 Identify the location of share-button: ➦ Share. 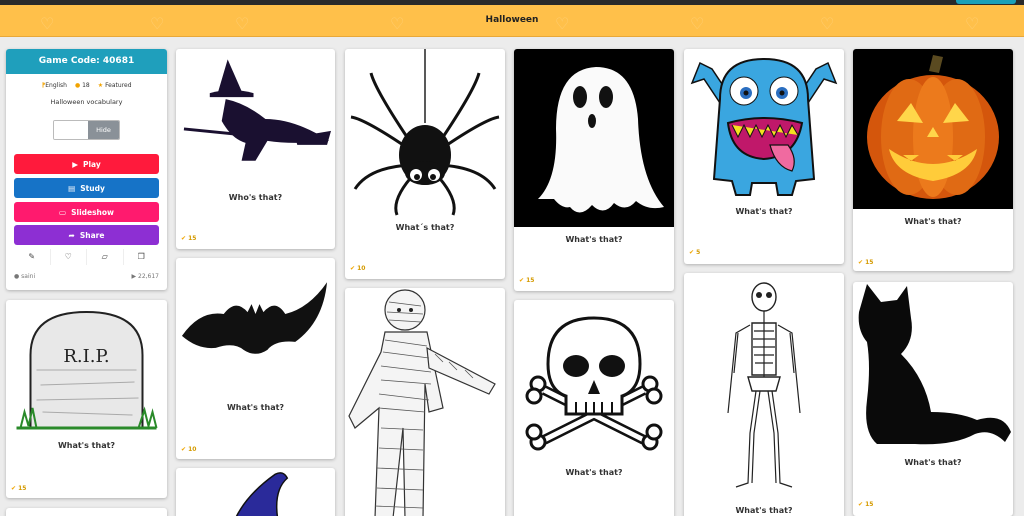
(86, 235).